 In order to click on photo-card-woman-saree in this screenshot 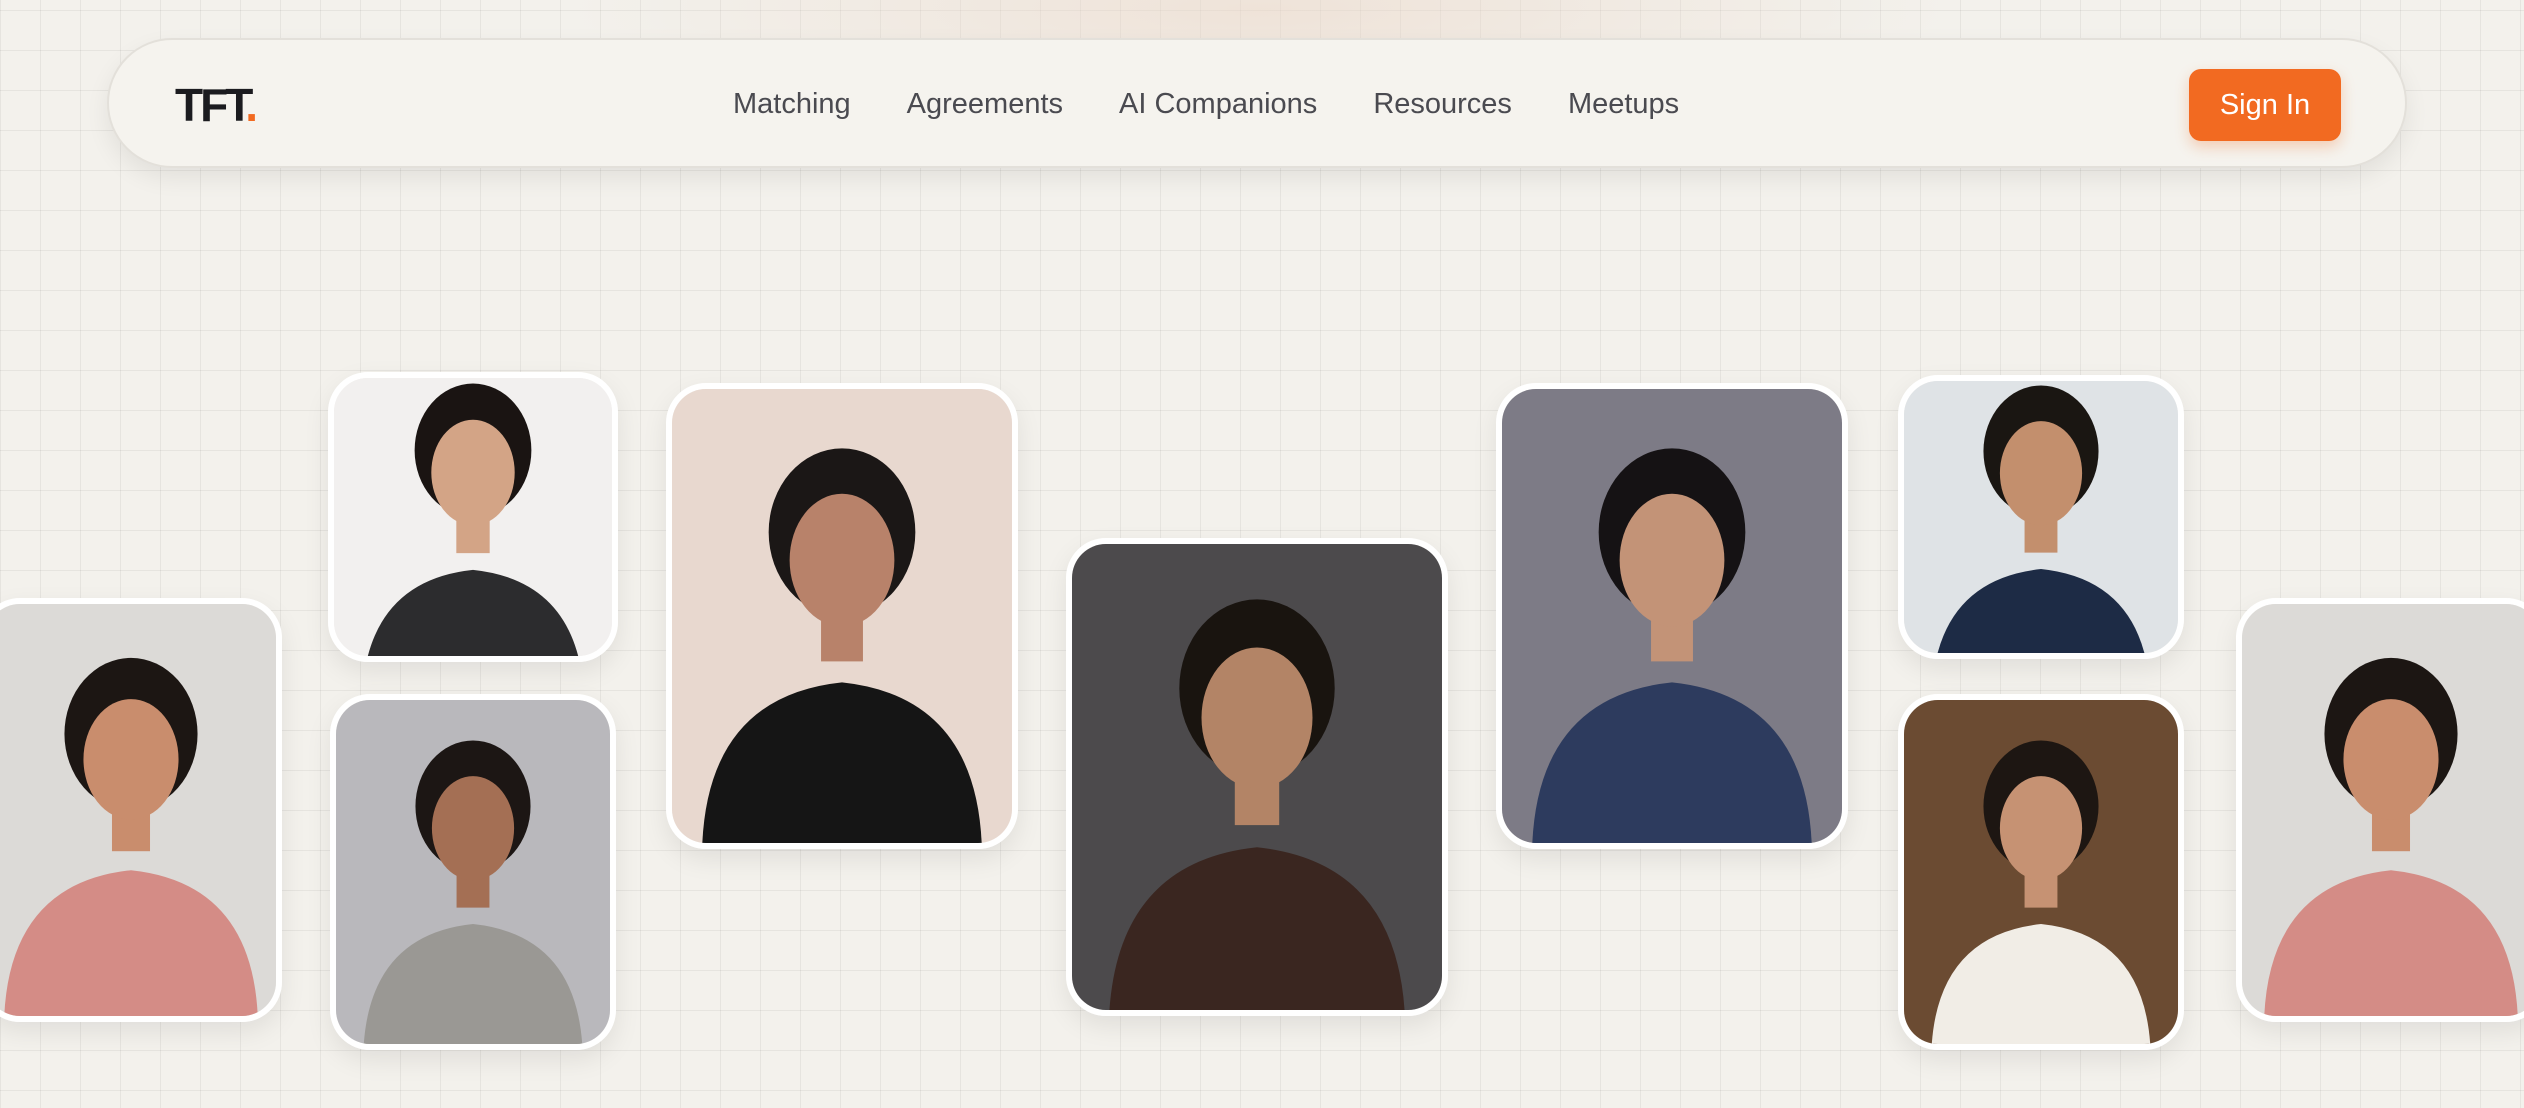, I will do `click(473, 872)`.